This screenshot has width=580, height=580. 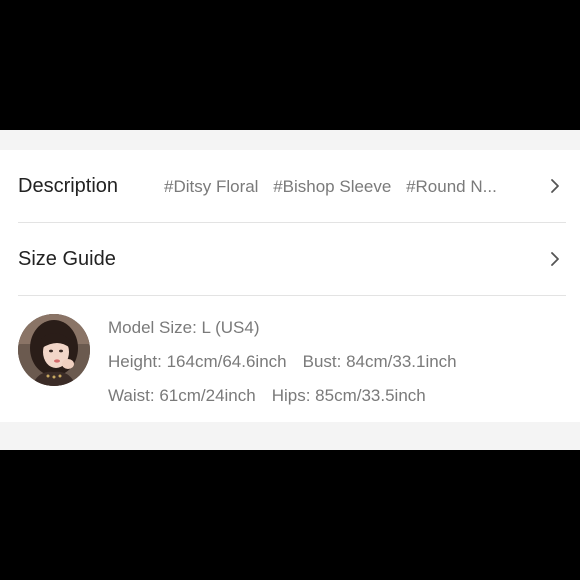 I want to click on model-height: Height: 164cm/64.6inch, so click(x=197, y=361).